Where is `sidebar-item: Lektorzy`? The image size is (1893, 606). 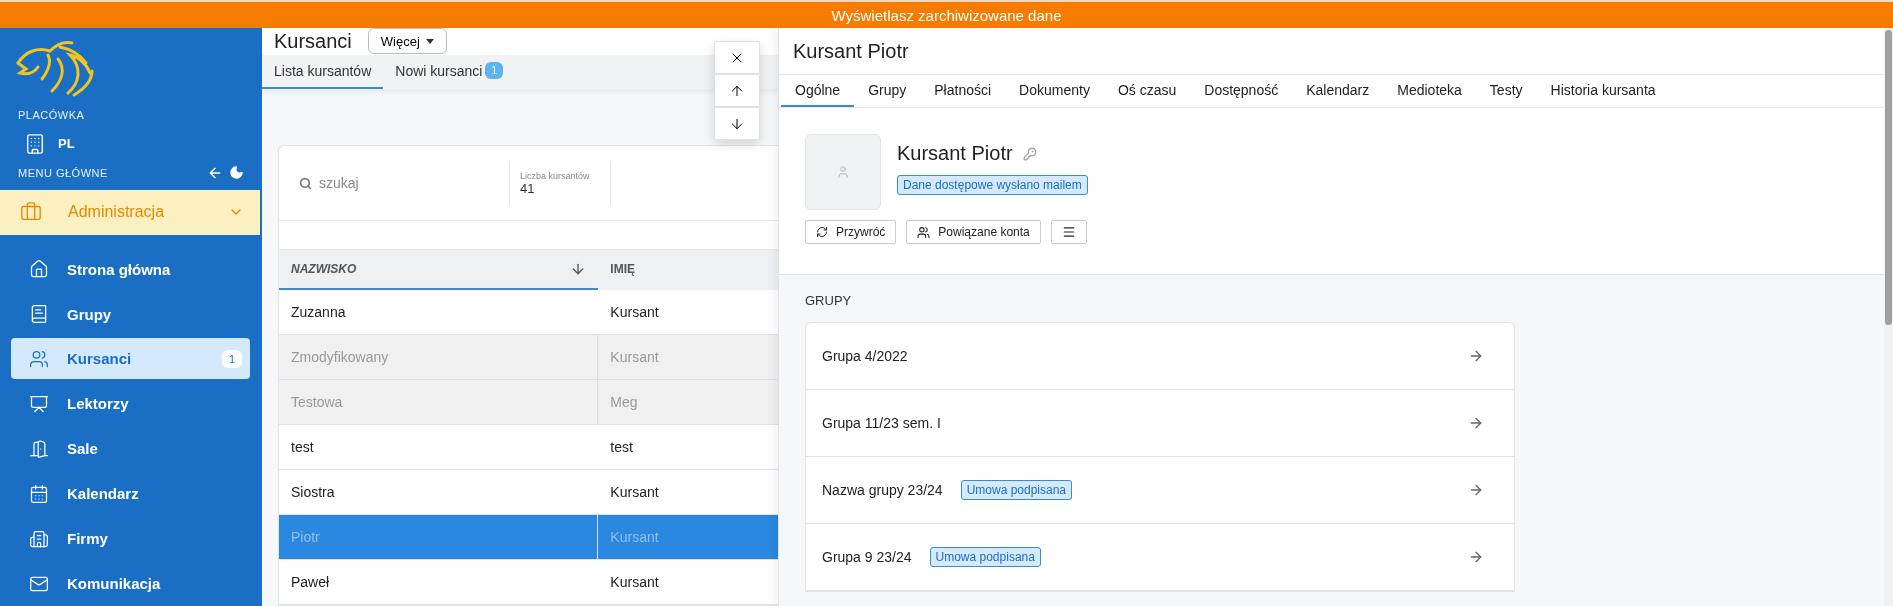
sidebar-item: Lektorzy is located at coordinates (130, 404).